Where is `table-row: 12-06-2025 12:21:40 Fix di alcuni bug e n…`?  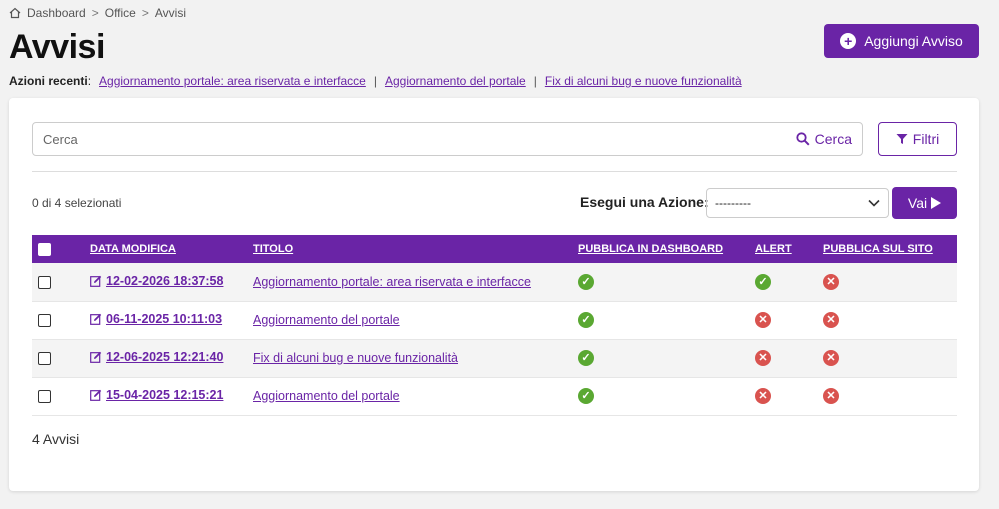 table-row: 12-06-2025 12:21:40 Fix di alcuni bug e n… is located at coordinates (494, 358).